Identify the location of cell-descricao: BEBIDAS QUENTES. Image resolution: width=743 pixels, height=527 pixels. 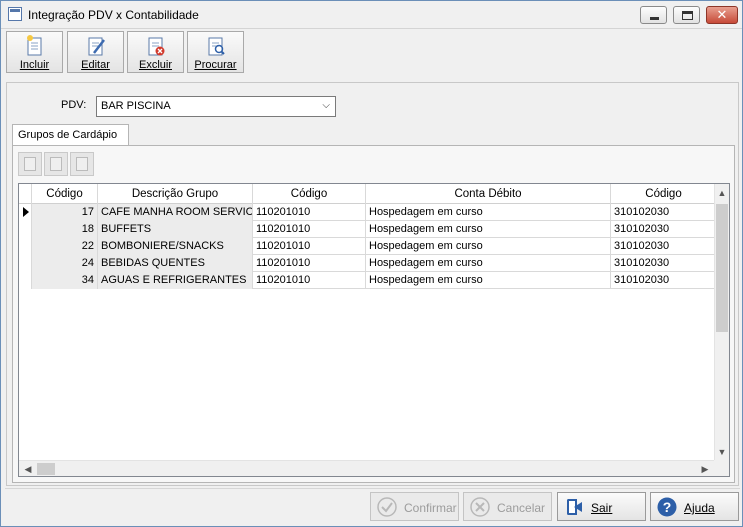
(175, 263).